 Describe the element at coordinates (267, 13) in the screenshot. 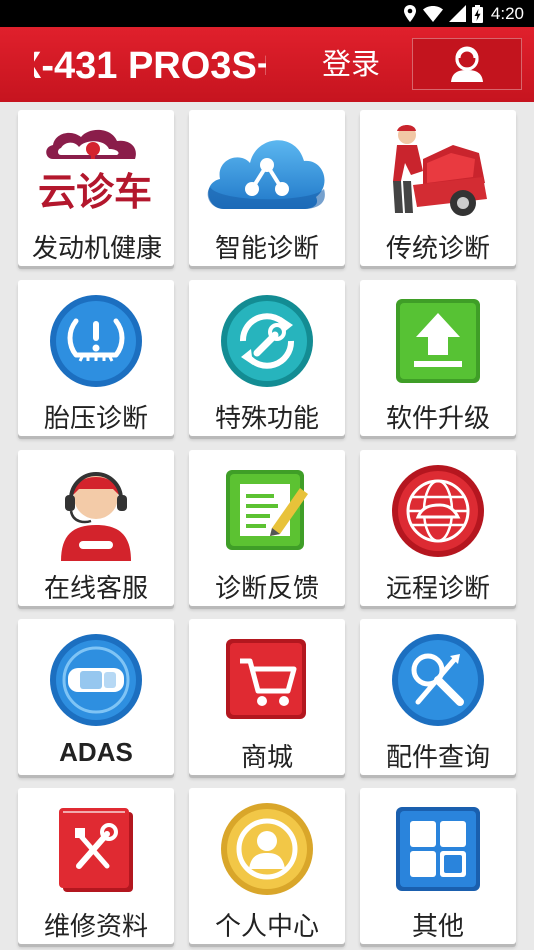

I see `status-bar: 4:20` at that location.